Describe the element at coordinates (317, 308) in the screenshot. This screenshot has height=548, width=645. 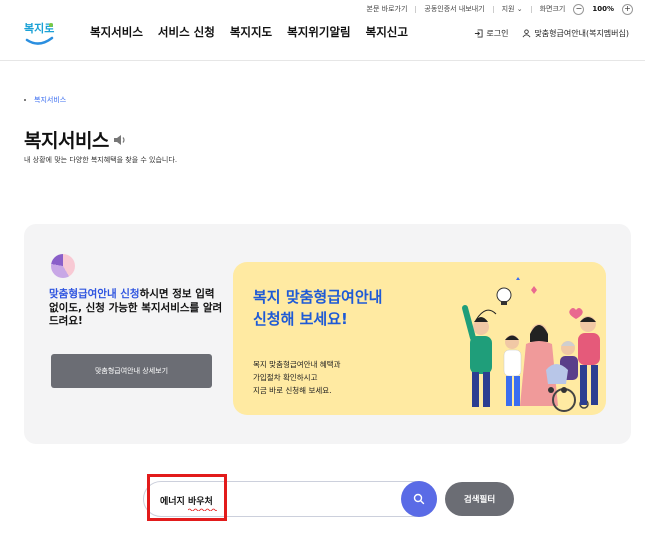
I see `promo-card-title: 복지 맞춤형급여안내 신청해 보세요!` at that location.